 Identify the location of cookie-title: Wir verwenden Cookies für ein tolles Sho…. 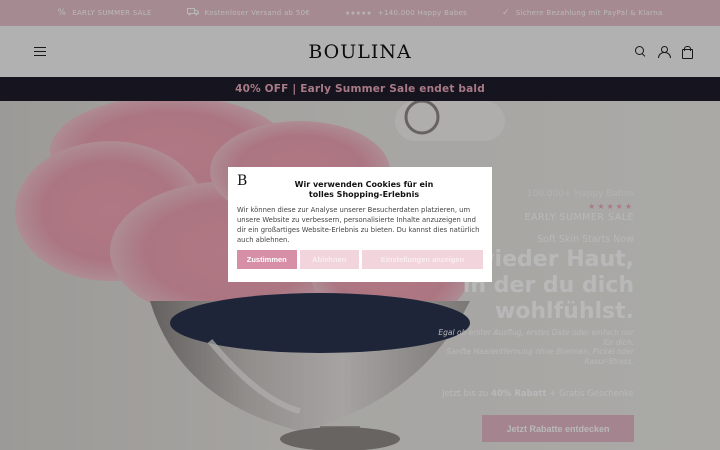
(360, 190).